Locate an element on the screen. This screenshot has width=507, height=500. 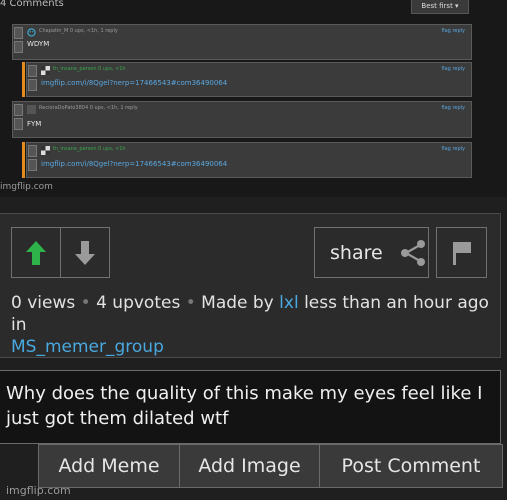
sort-dropdown: Best first ▾ is located at coordinates (440, 7).